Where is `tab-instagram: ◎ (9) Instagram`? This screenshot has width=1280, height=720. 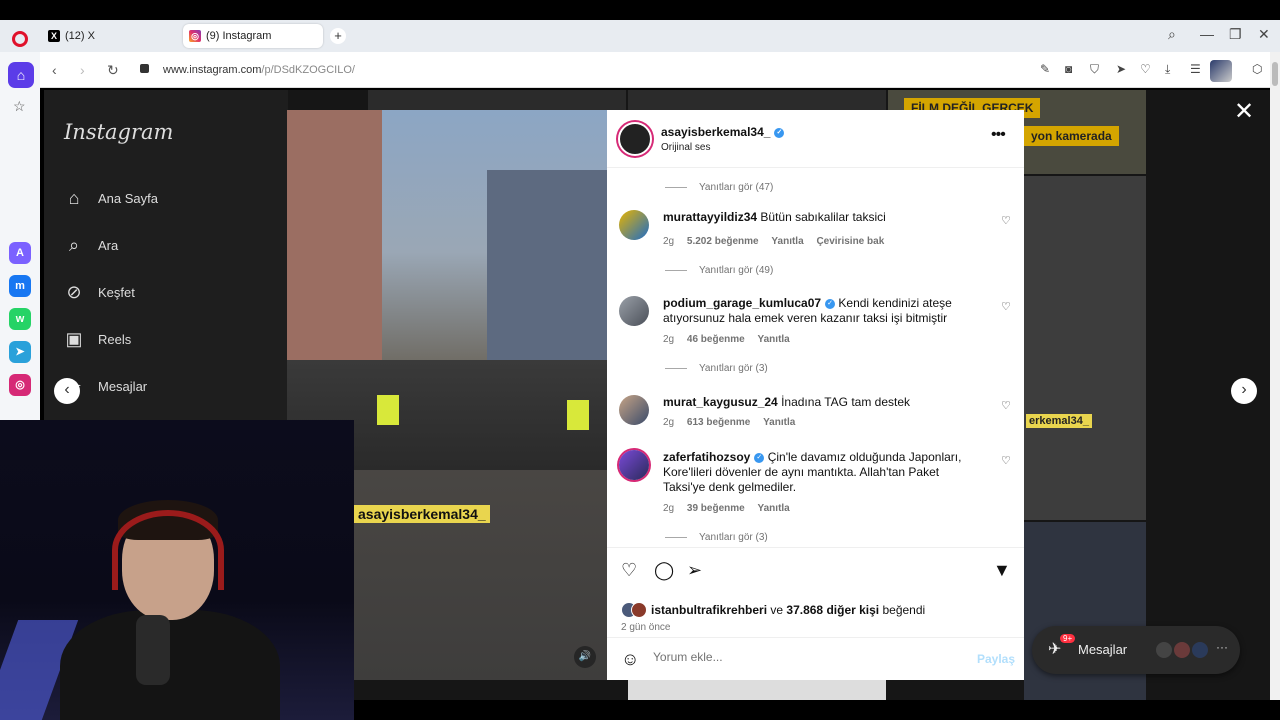
tab-instagram: ◎ (9) Instagram is located at coordinates (253, 36).